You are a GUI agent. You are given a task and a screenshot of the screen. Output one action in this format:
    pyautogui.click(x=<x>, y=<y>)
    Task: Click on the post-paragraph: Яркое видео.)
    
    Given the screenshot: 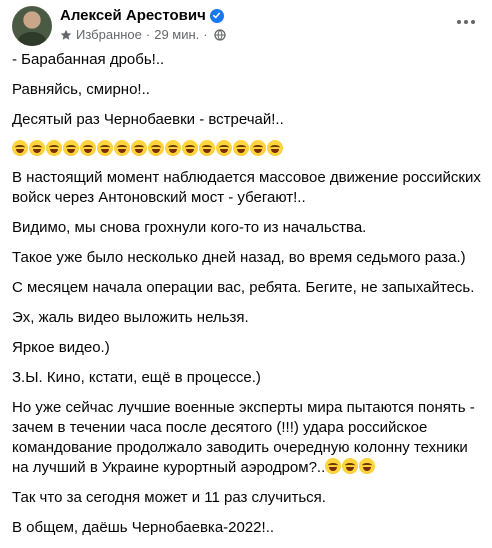 What is the action you would take?
    pyautogui.click(x=61, y=347)
    